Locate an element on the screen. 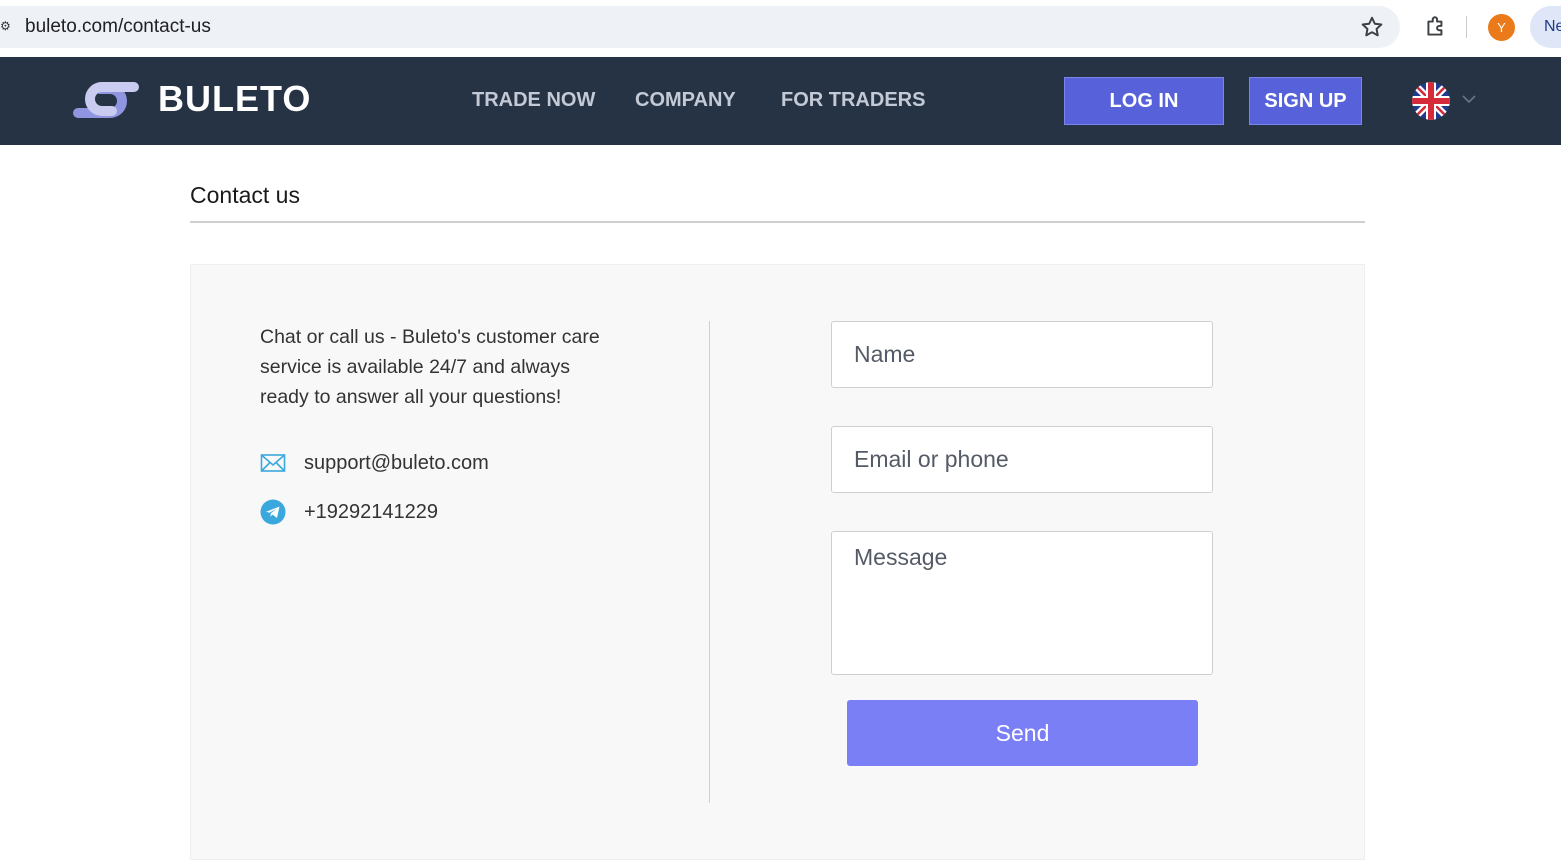 This screenshot has width=1561, height=867. site-info-icon: ⚙ is located at coordinates (5, 26).